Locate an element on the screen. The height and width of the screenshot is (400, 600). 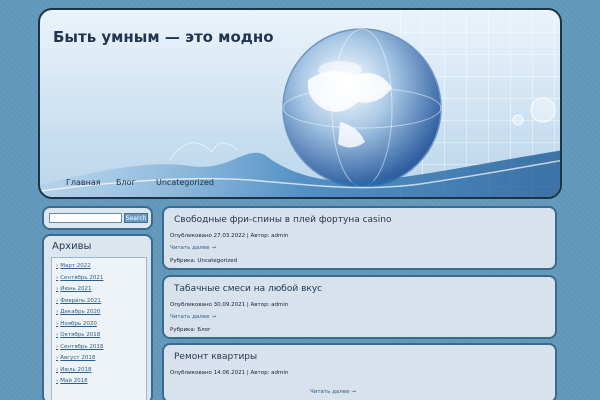
post-title: Табачные смеси на любой вкус is located at coordinates (248, 289).